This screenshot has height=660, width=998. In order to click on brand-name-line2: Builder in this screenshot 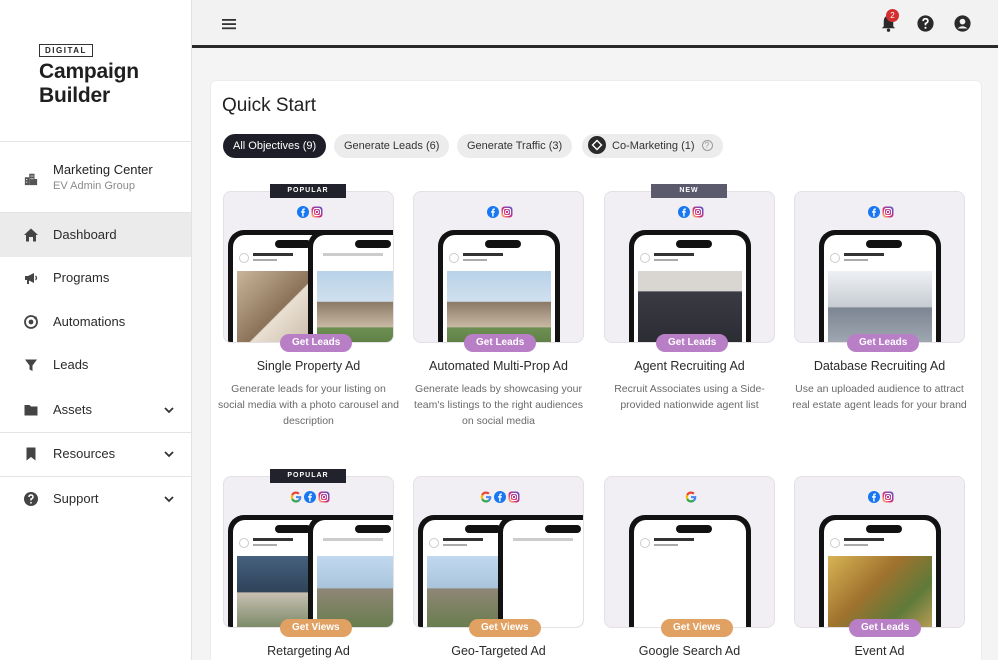, I will do `click(74, 95)`.